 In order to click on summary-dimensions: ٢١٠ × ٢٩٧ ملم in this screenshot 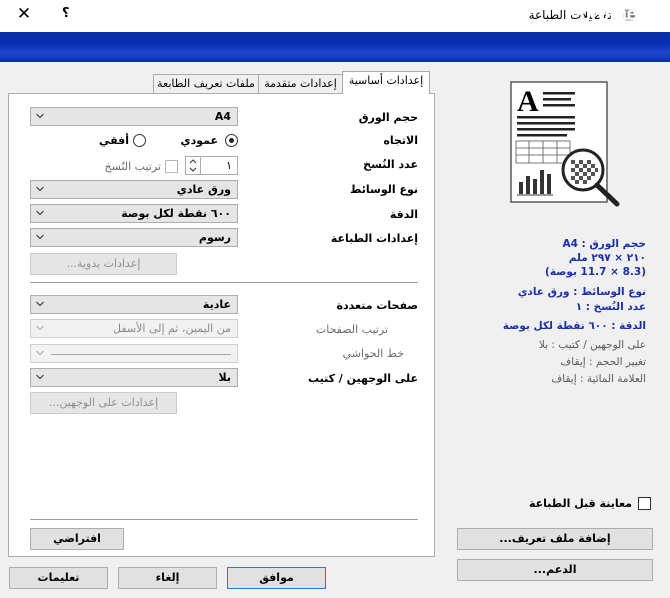, I will do `click(607, 258)`.